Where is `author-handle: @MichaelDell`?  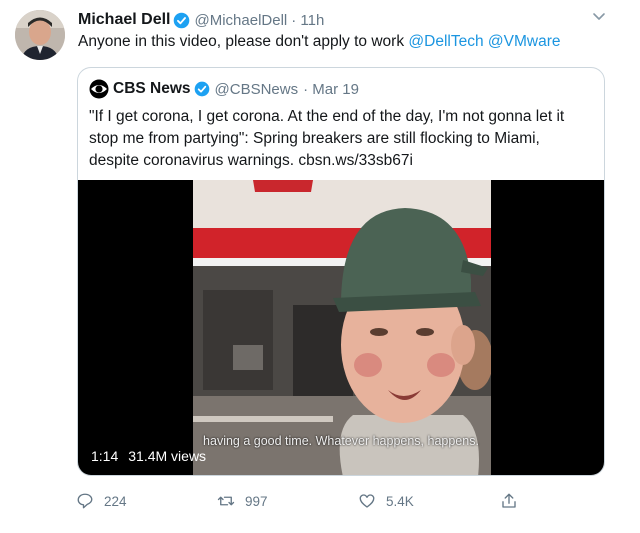
author-handle: @MichaelDell is located at coordinates (240, 20).